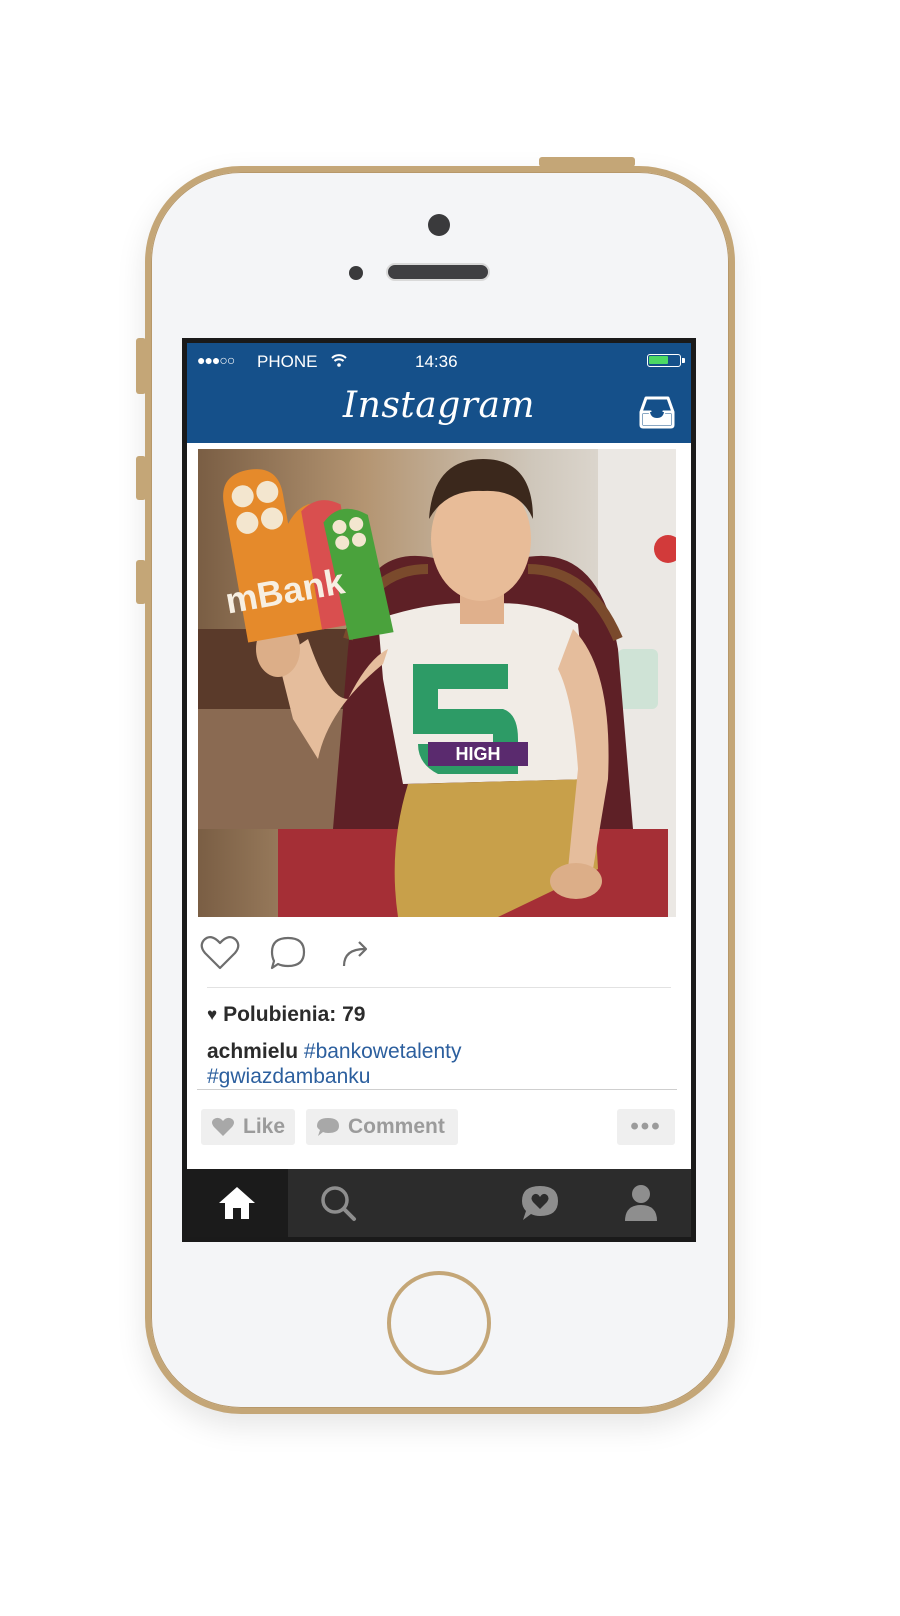  What do you see at coordinates (587, 162) in the screenshot?
I see `power-button` at bounding box center [587, 162].